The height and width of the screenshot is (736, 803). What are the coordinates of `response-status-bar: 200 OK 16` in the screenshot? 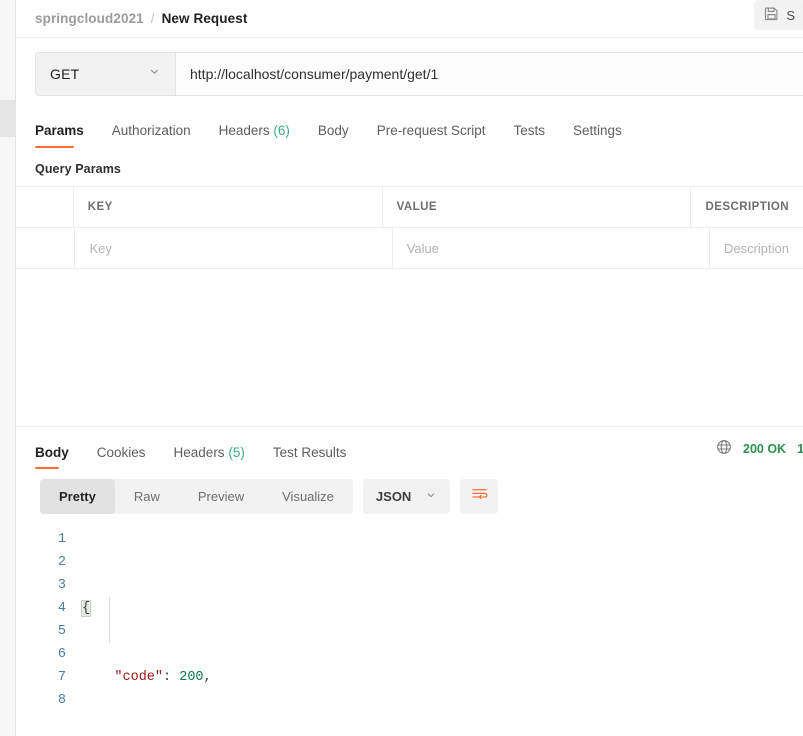 It's located at (759, 448).